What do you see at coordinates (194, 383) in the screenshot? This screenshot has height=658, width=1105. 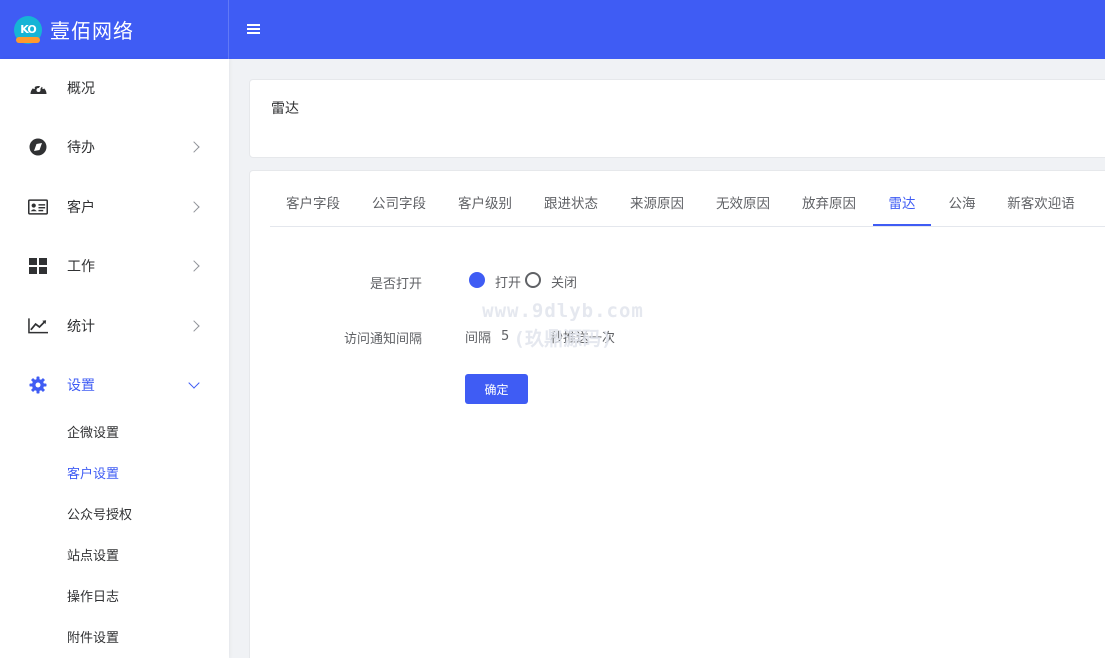 I see `chevron-down-icon` at bounding box center [194, 383].